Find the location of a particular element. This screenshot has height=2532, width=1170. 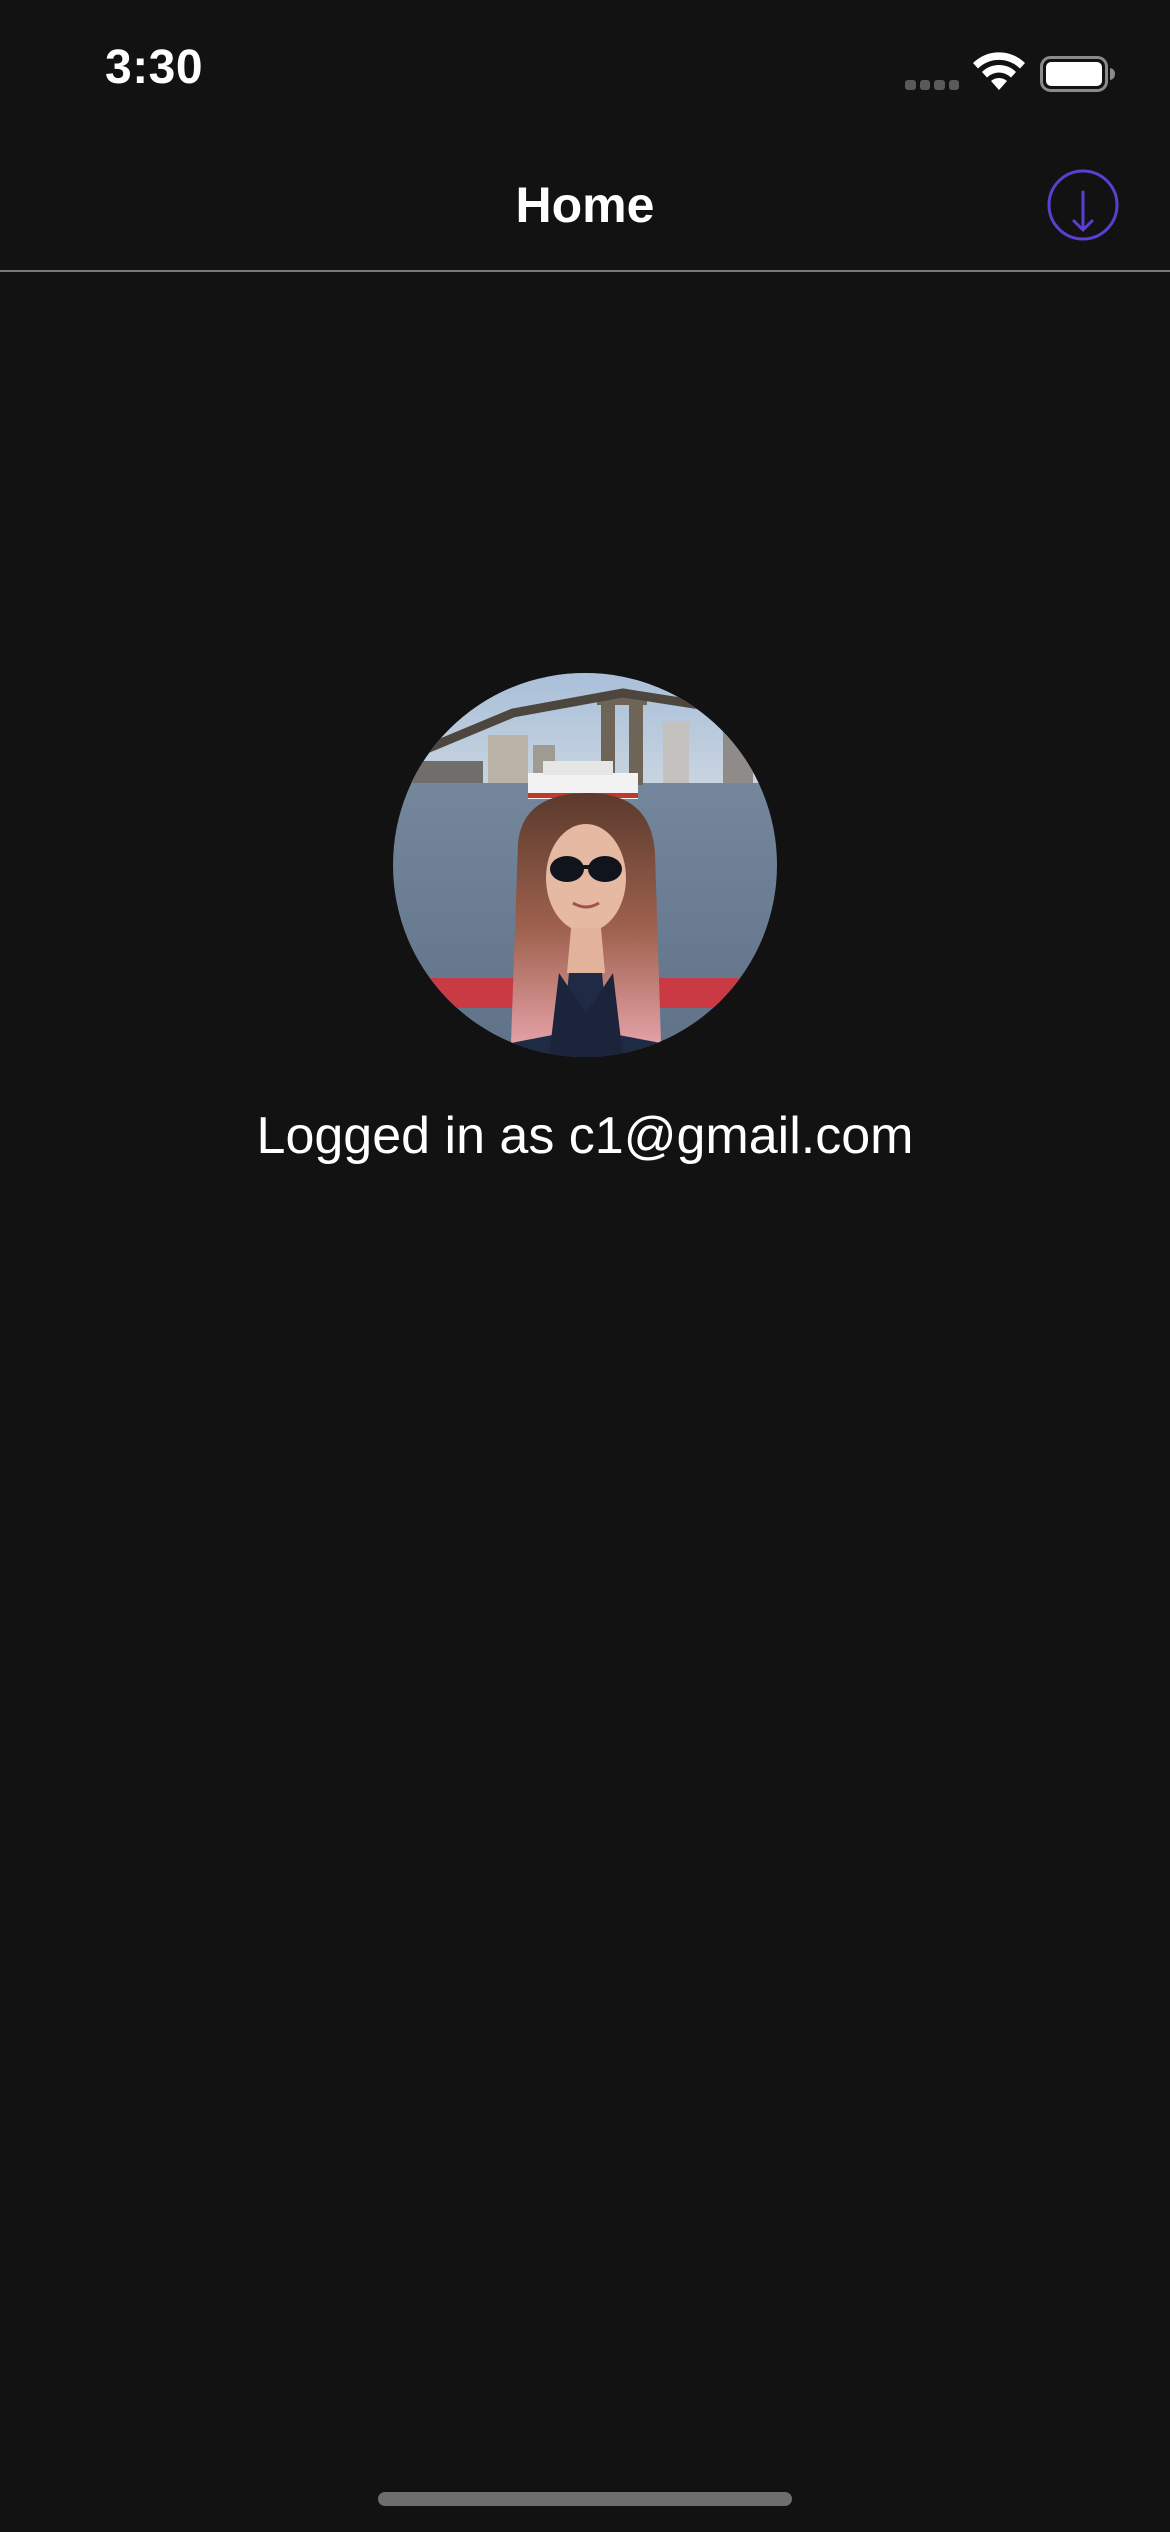

status-bar: 3:30 is located at coordinates (585, 70).